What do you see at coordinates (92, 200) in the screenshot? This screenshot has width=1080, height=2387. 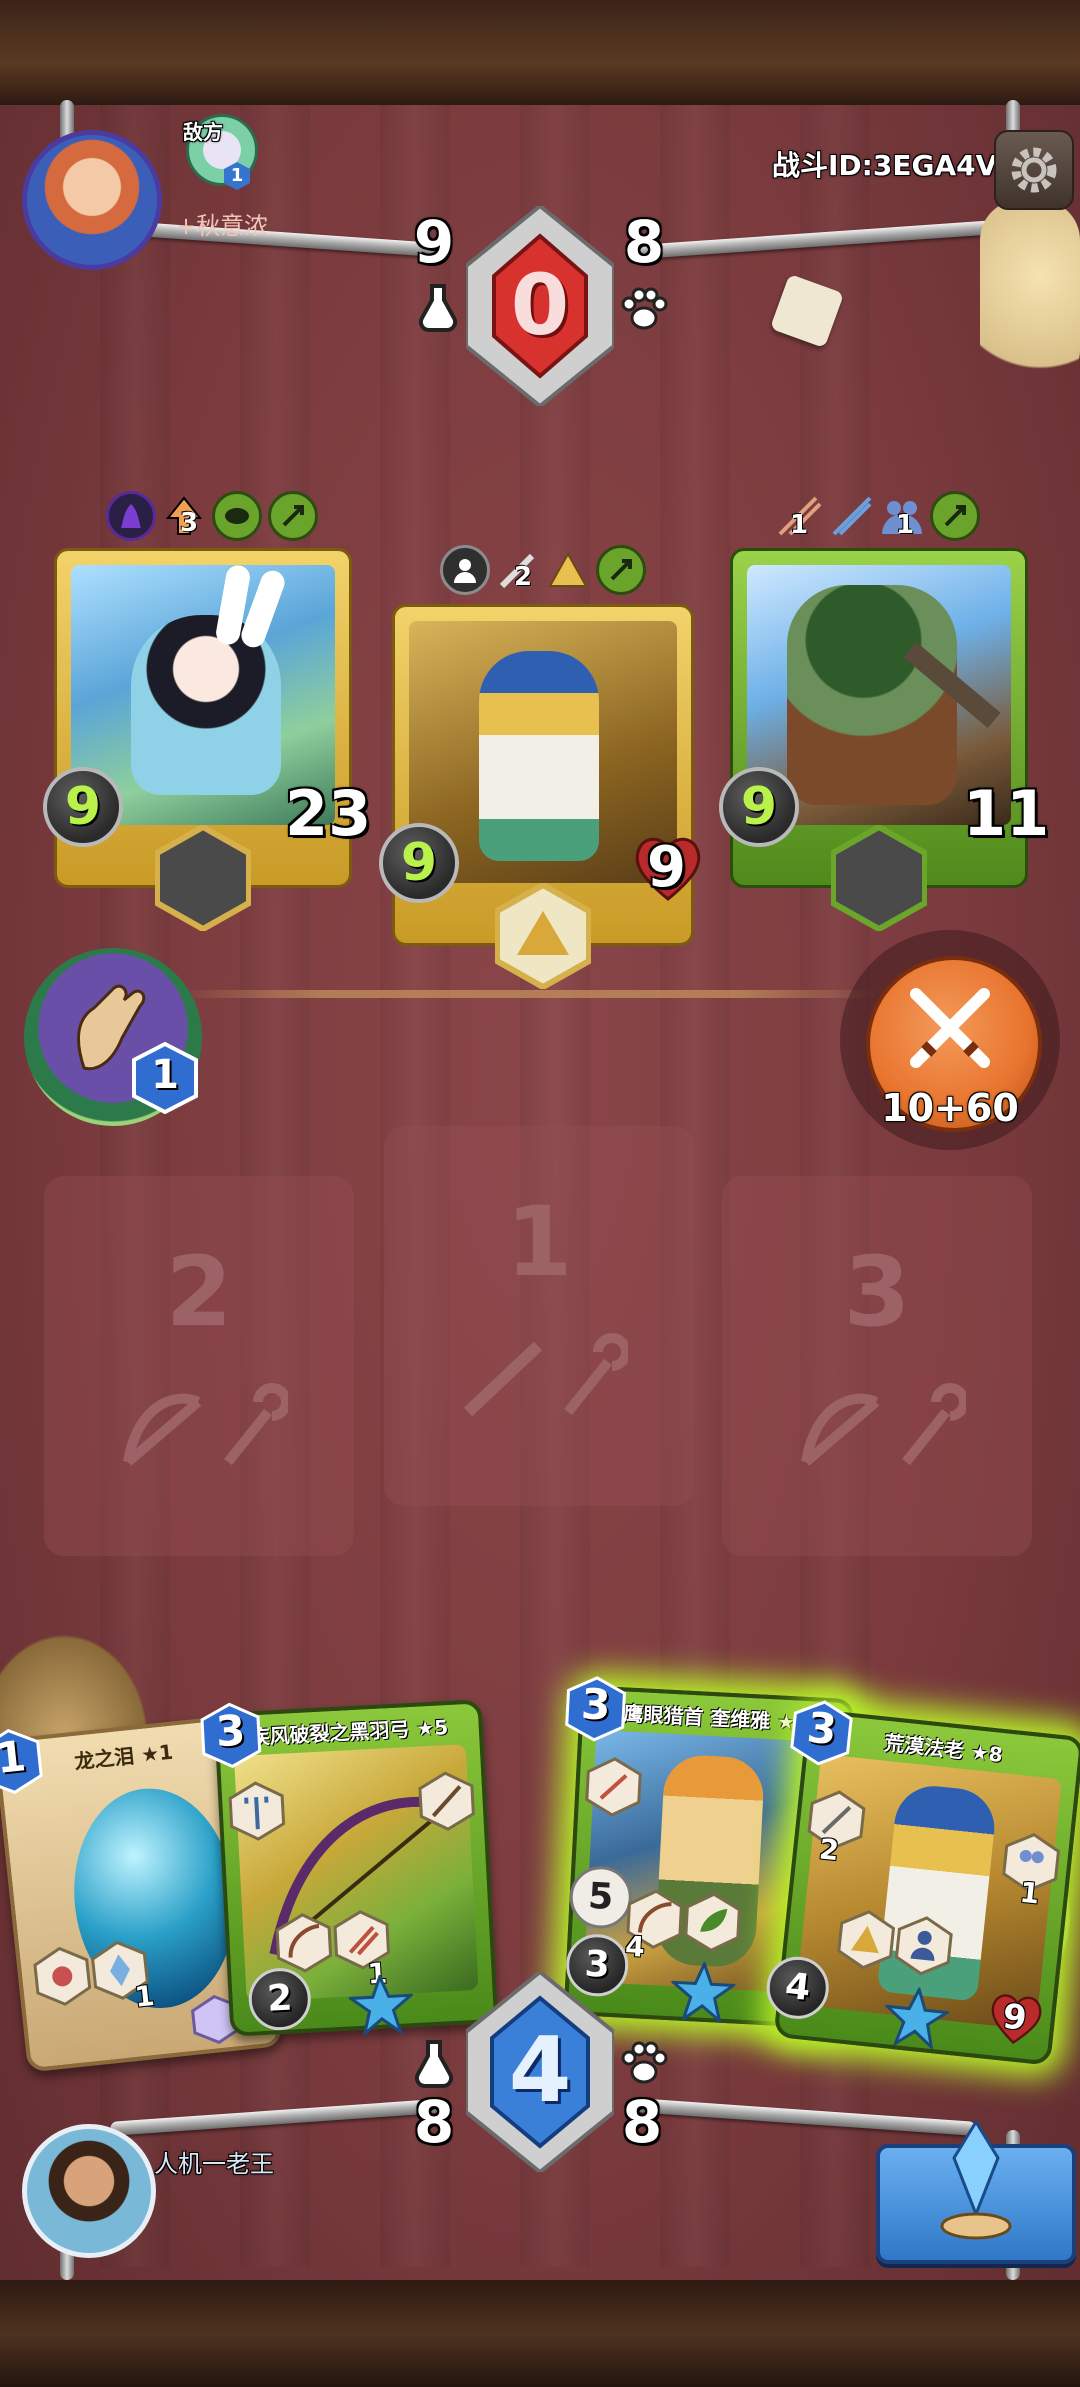 I see `enemy-avatar` at bounding box center [92, 200].